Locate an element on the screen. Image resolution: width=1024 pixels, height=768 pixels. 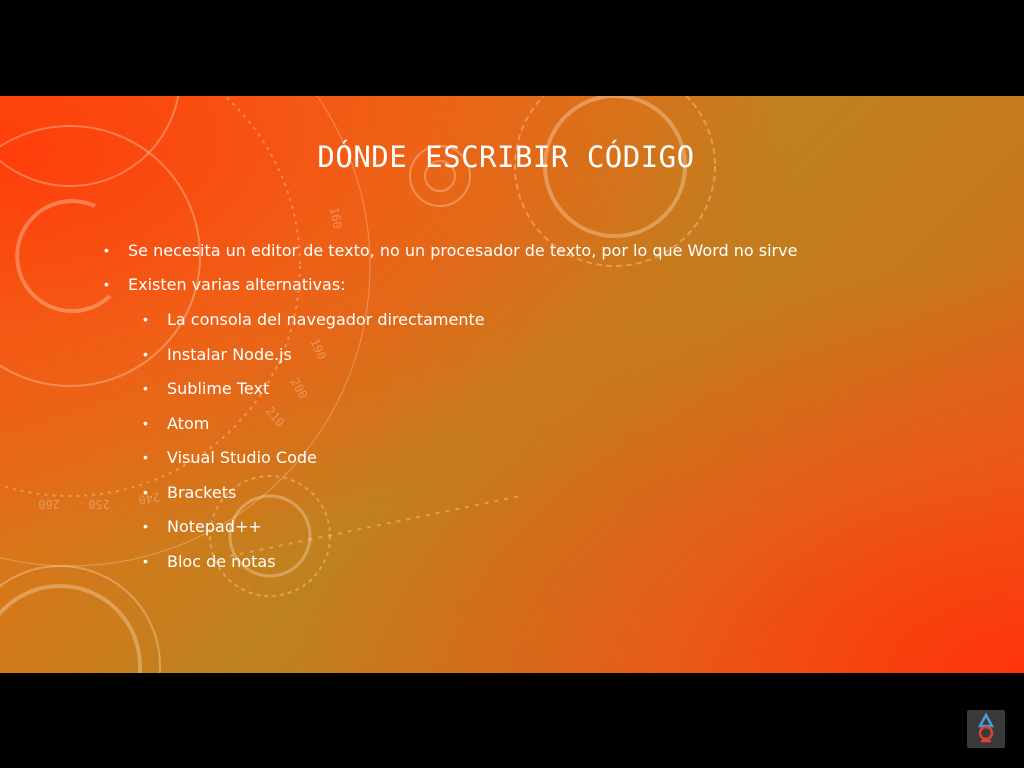
letterbox-bottom is located at coordinates (512, 720).